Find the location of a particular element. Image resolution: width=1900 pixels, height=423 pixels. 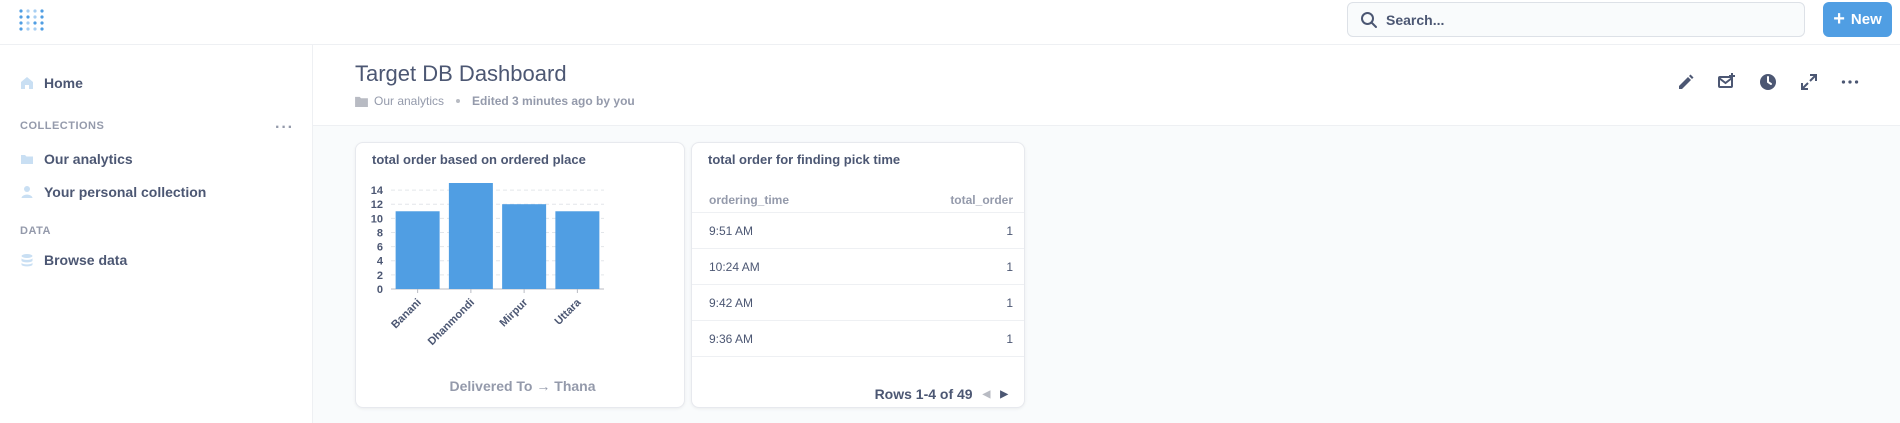

home-icon is located at coordinates (27, 83).